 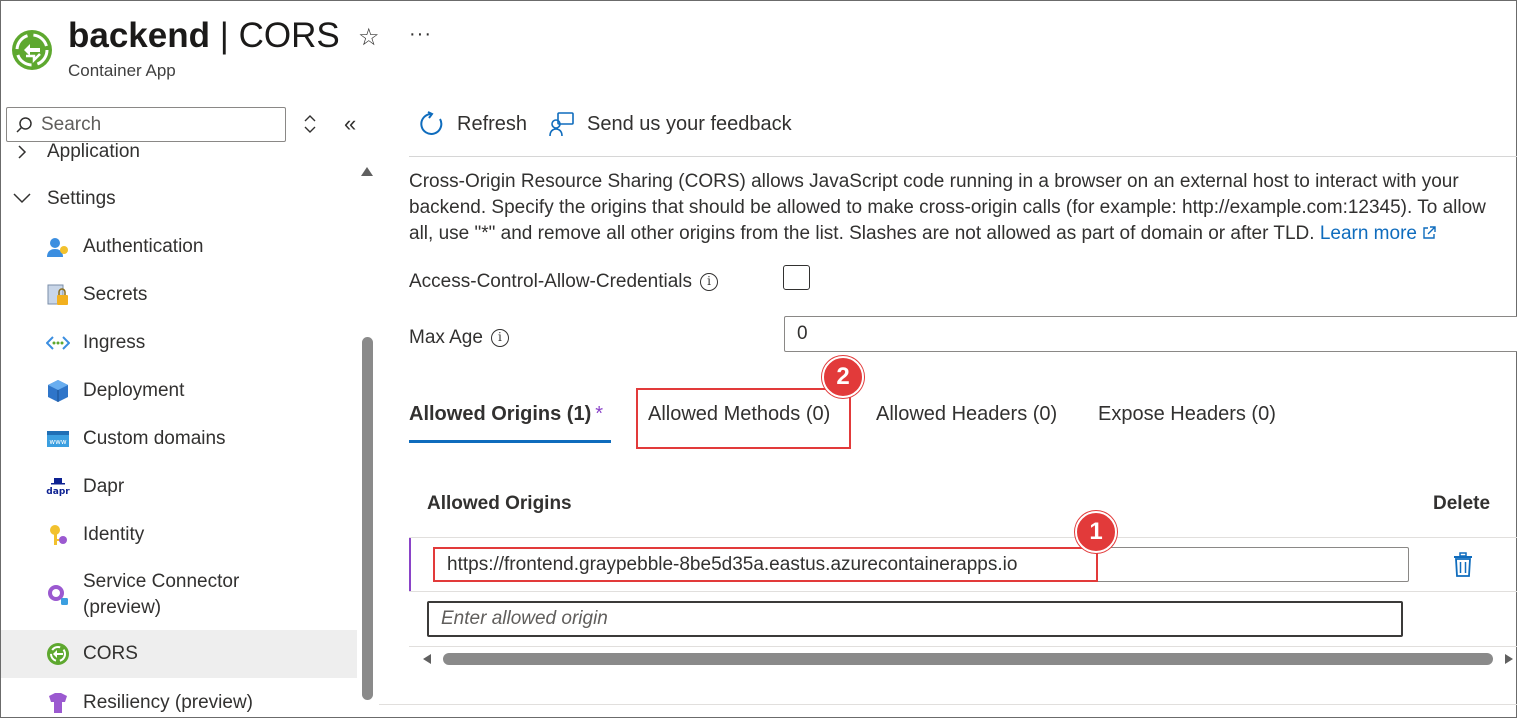 What do you see at coordinates (168, 702) in the screenshot?
I see `sidebar-item-label: Resiliency (preview)` at bounding box center [168, 702].